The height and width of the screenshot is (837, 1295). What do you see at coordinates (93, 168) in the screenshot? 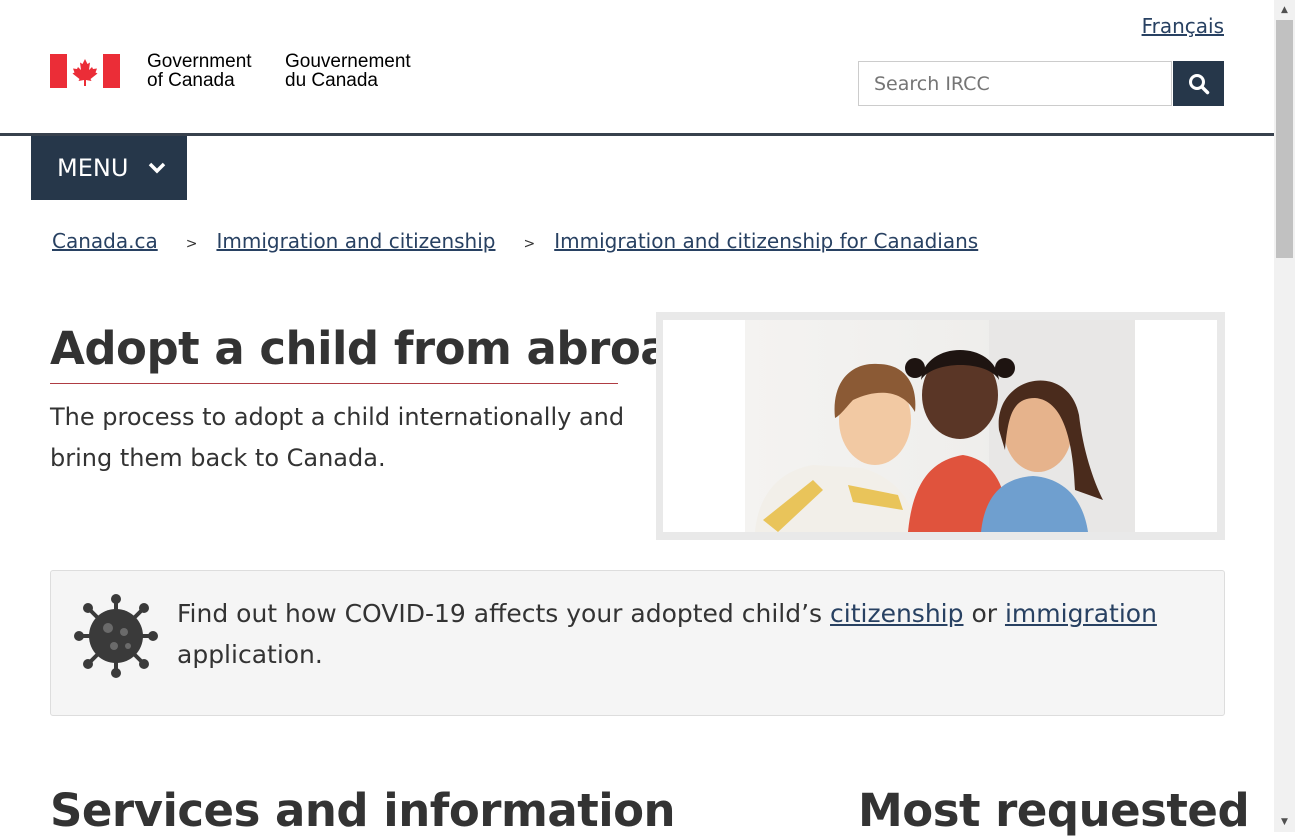
I see `menu-label: MENU` at bounding box center [93, 168].